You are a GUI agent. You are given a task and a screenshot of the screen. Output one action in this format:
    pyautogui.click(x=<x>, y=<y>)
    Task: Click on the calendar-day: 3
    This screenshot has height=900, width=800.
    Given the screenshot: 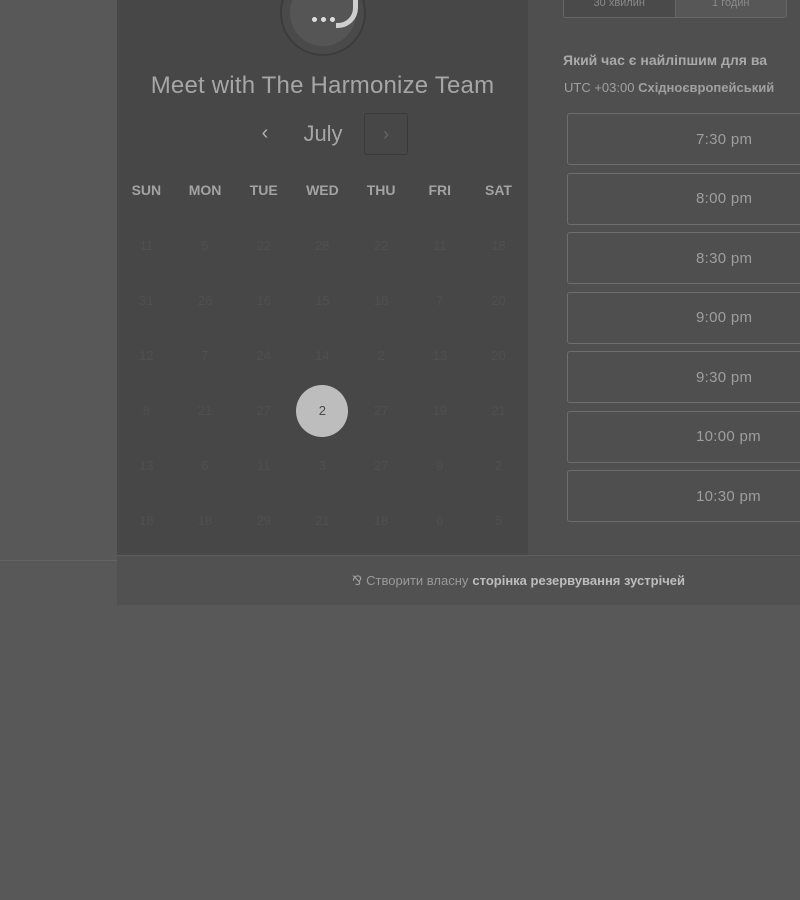 What is the action you would take?
    pyautogui.click(x=322, y=465)
    